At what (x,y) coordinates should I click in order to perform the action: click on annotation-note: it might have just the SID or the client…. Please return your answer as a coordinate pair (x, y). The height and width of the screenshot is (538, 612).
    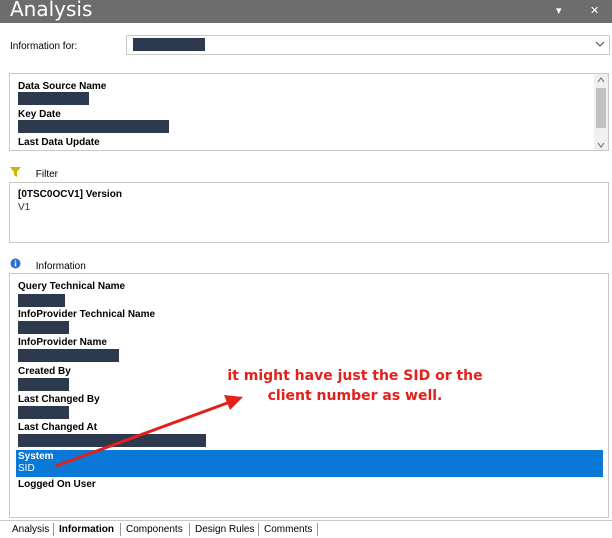
    Looking at the image, I should click on (355, 386).